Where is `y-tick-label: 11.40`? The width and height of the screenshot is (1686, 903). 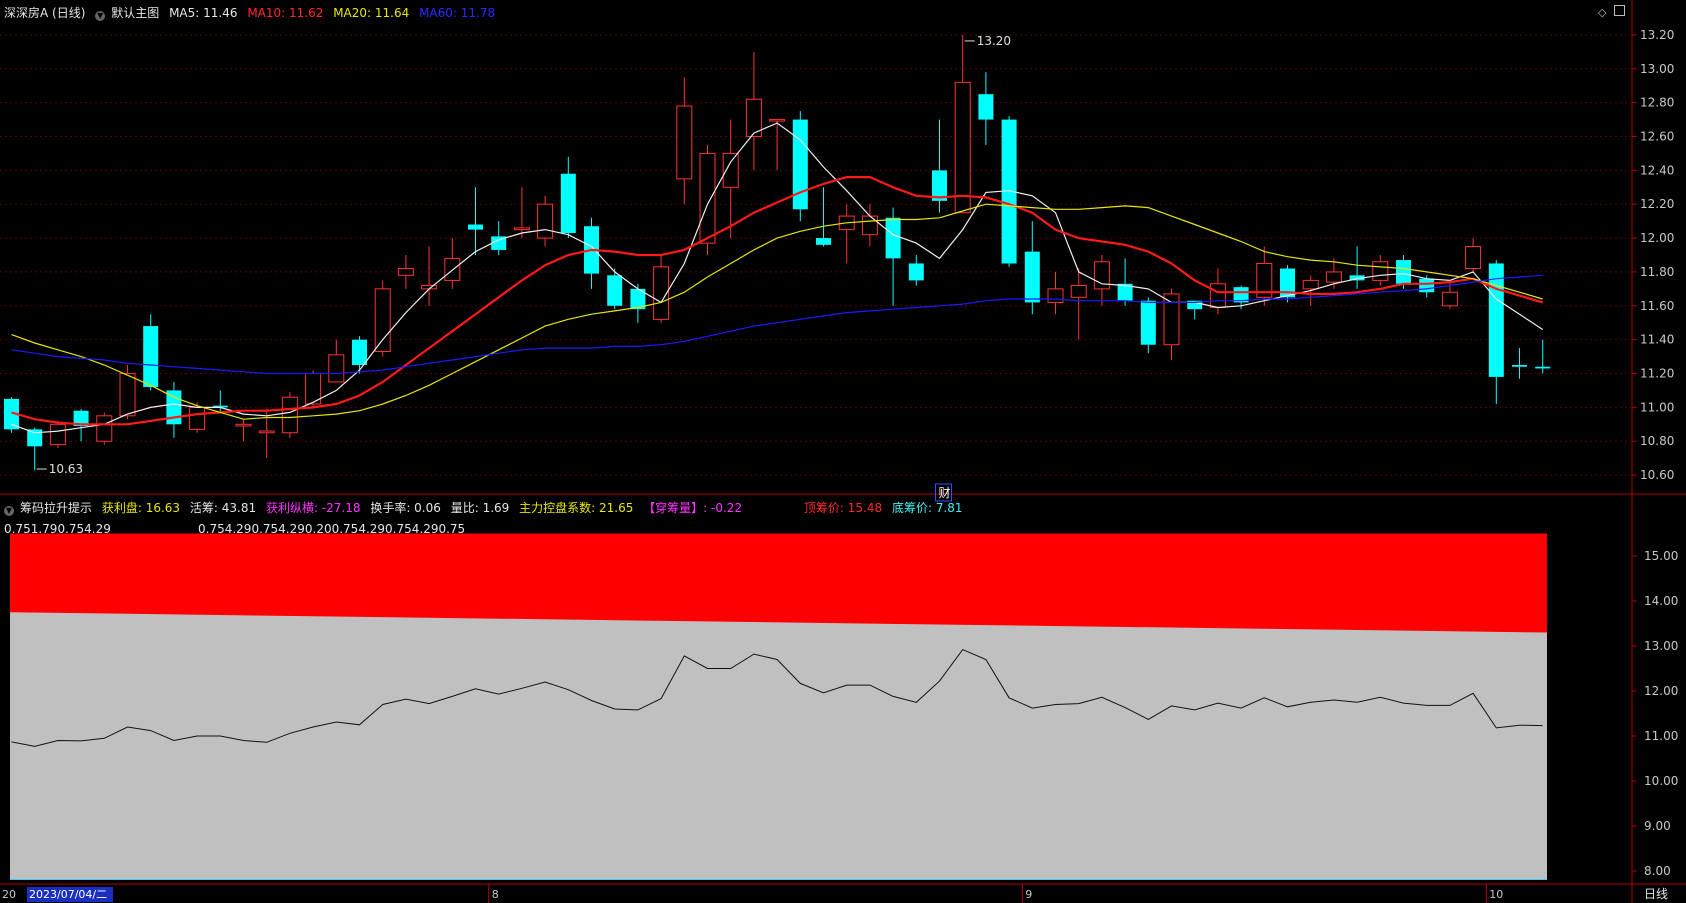 y-tick-label: 11.40 is located at coordinates (1657, 340).